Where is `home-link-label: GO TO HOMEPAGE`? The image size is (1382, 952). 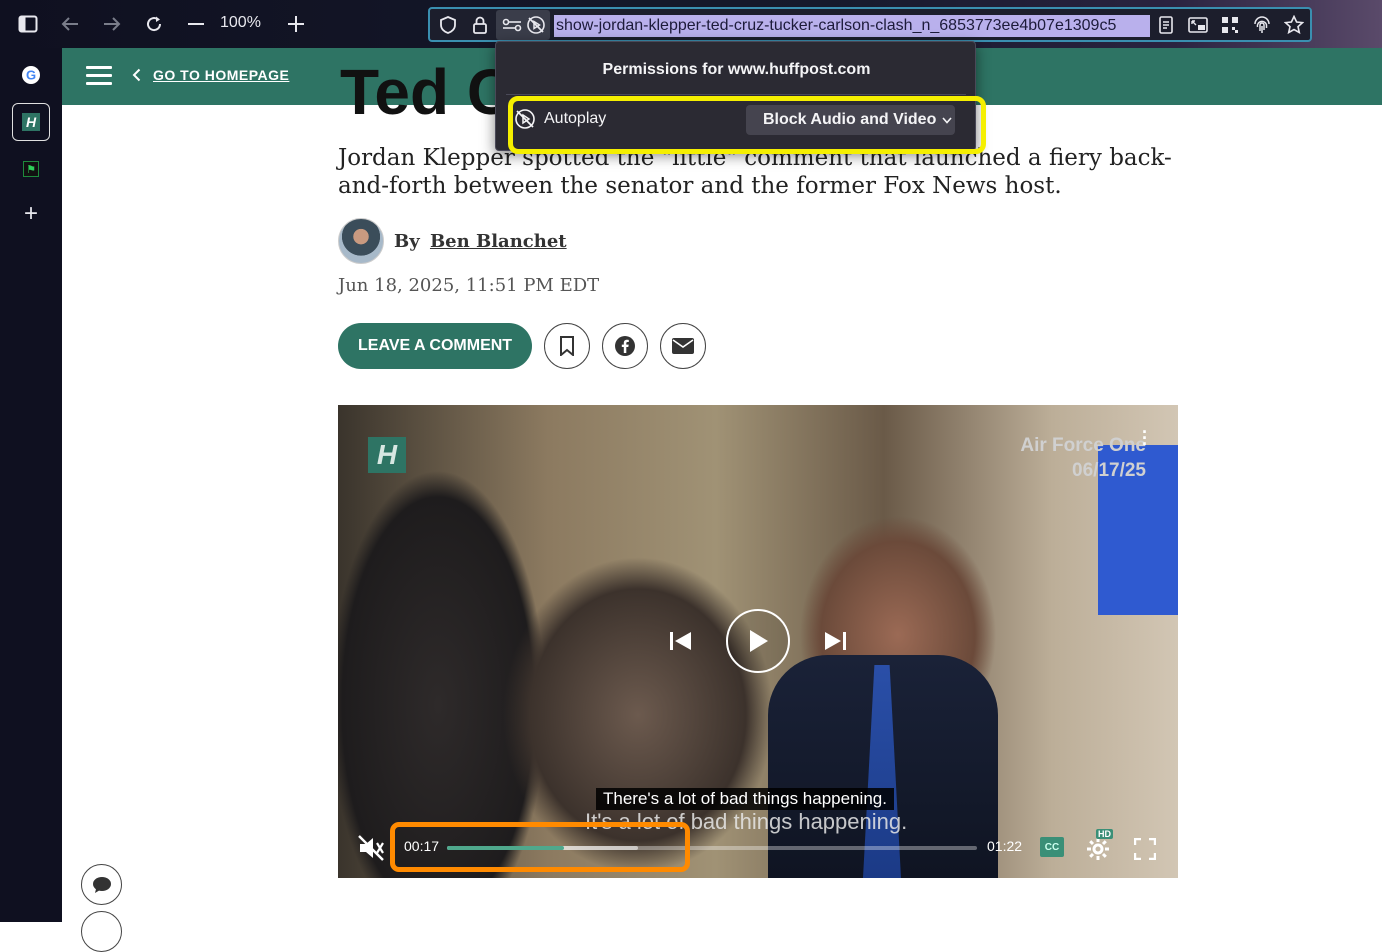
home-link-label: GO TO HOMEPAGE is located at coordinates (221, 75).